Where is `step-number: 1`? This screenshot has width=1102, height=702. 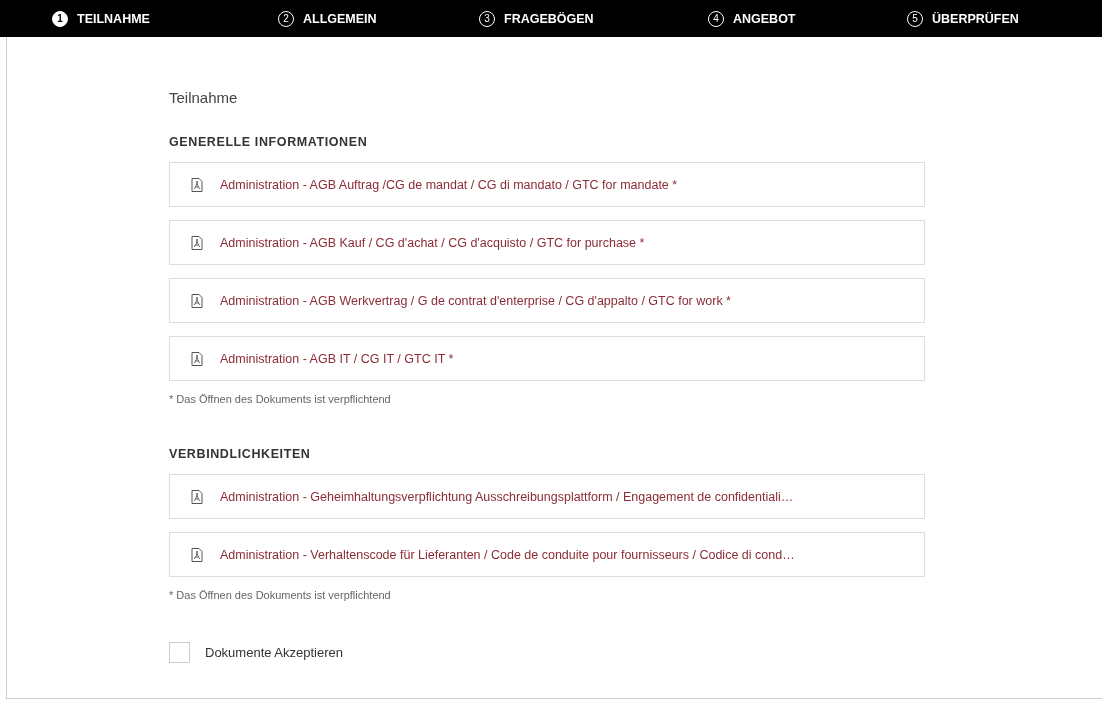
step-number: 1 is located at coordinates (60, 18).